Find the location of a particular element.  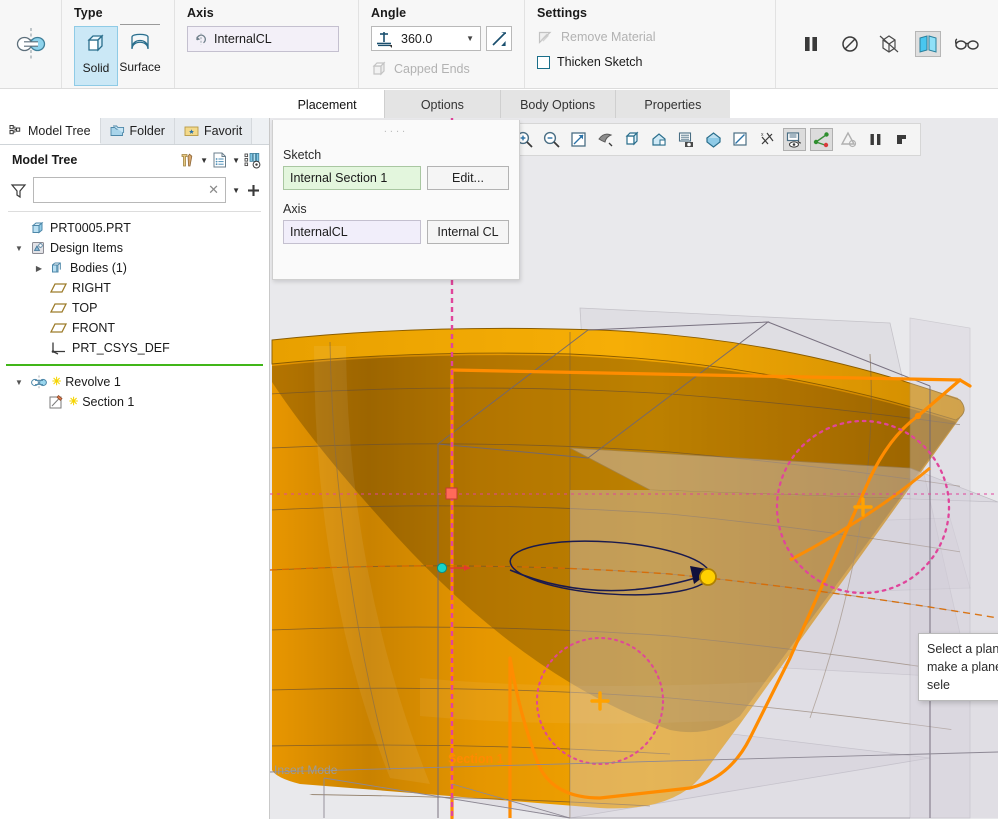

saved-orientations-button is located at coordinates (632, 139).